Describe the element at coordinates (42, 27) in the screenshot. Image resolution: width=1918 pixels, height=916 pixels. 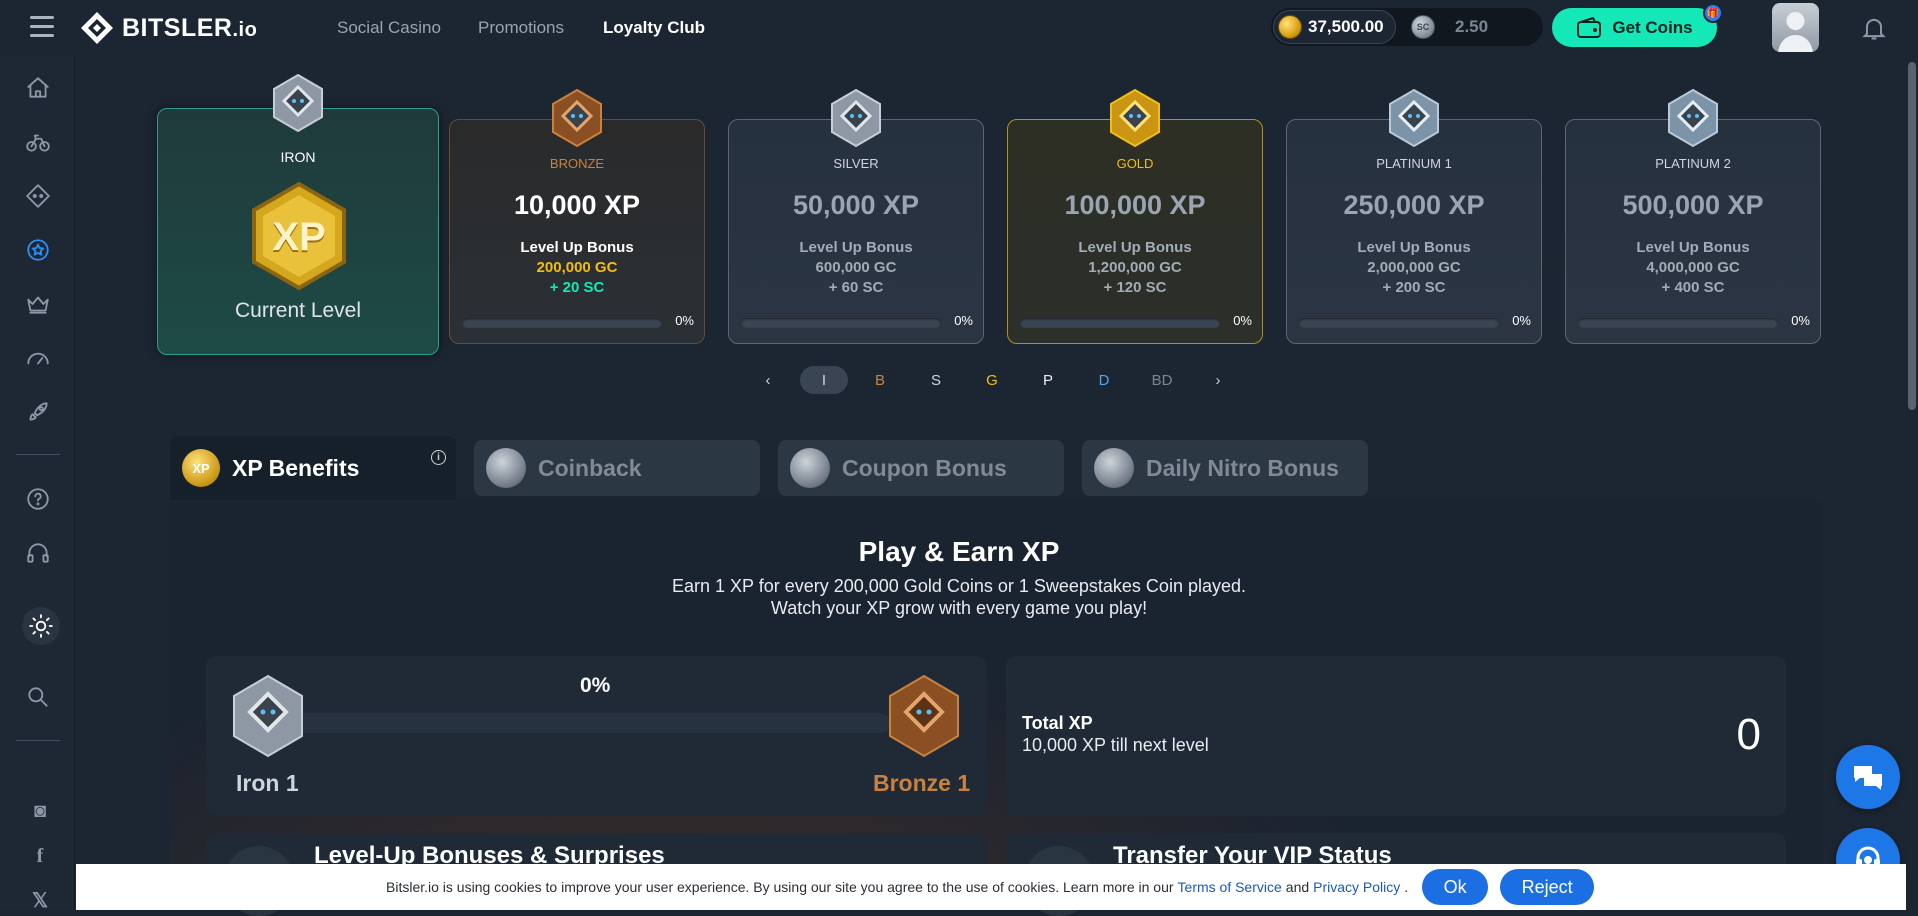
I see `menu-hamburger-icon` at that location.